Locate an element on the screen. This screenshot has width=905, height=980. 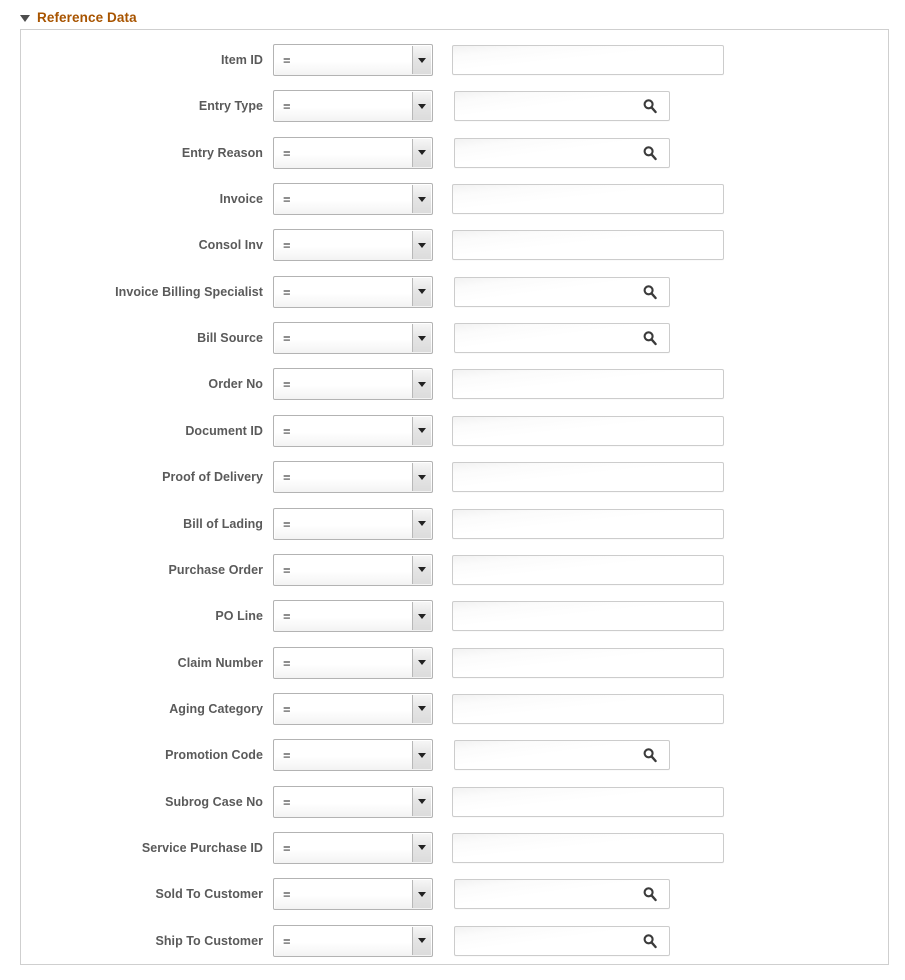
criteria-row: Order No = is located at coordinates (454, 384).